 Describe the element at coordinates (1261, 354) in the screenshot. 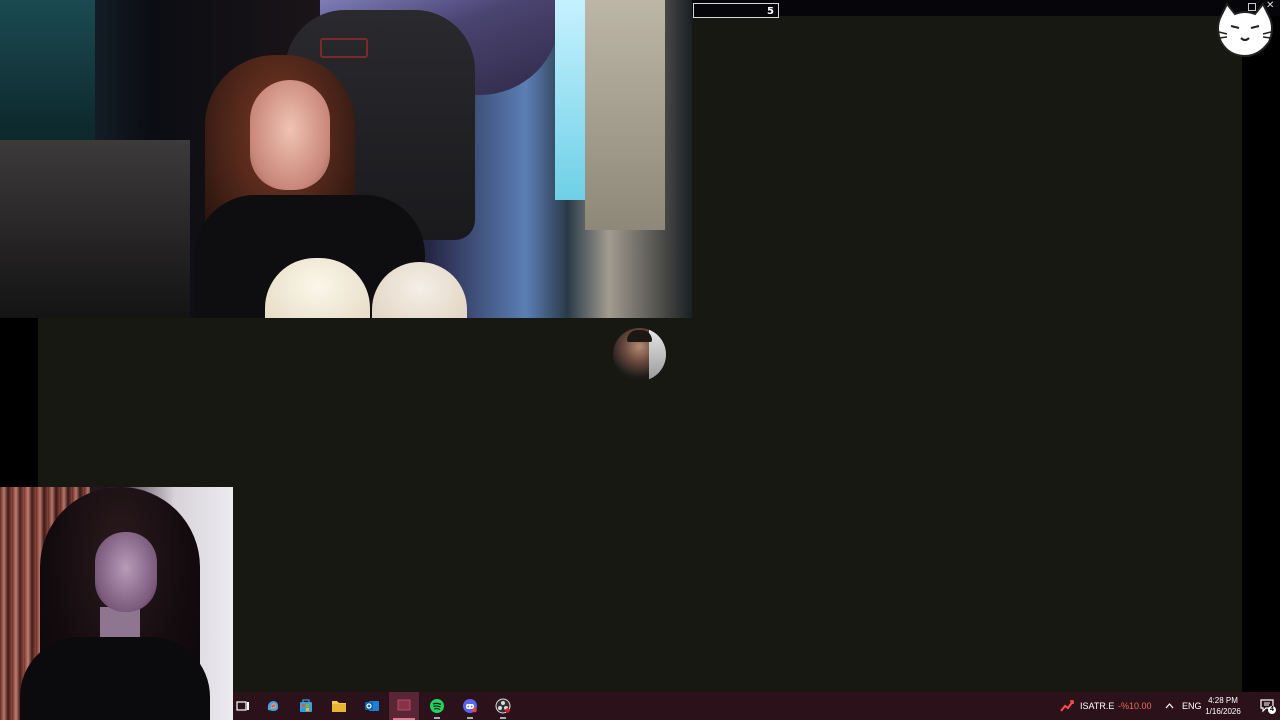

I see `right-edge-strip` at that location.